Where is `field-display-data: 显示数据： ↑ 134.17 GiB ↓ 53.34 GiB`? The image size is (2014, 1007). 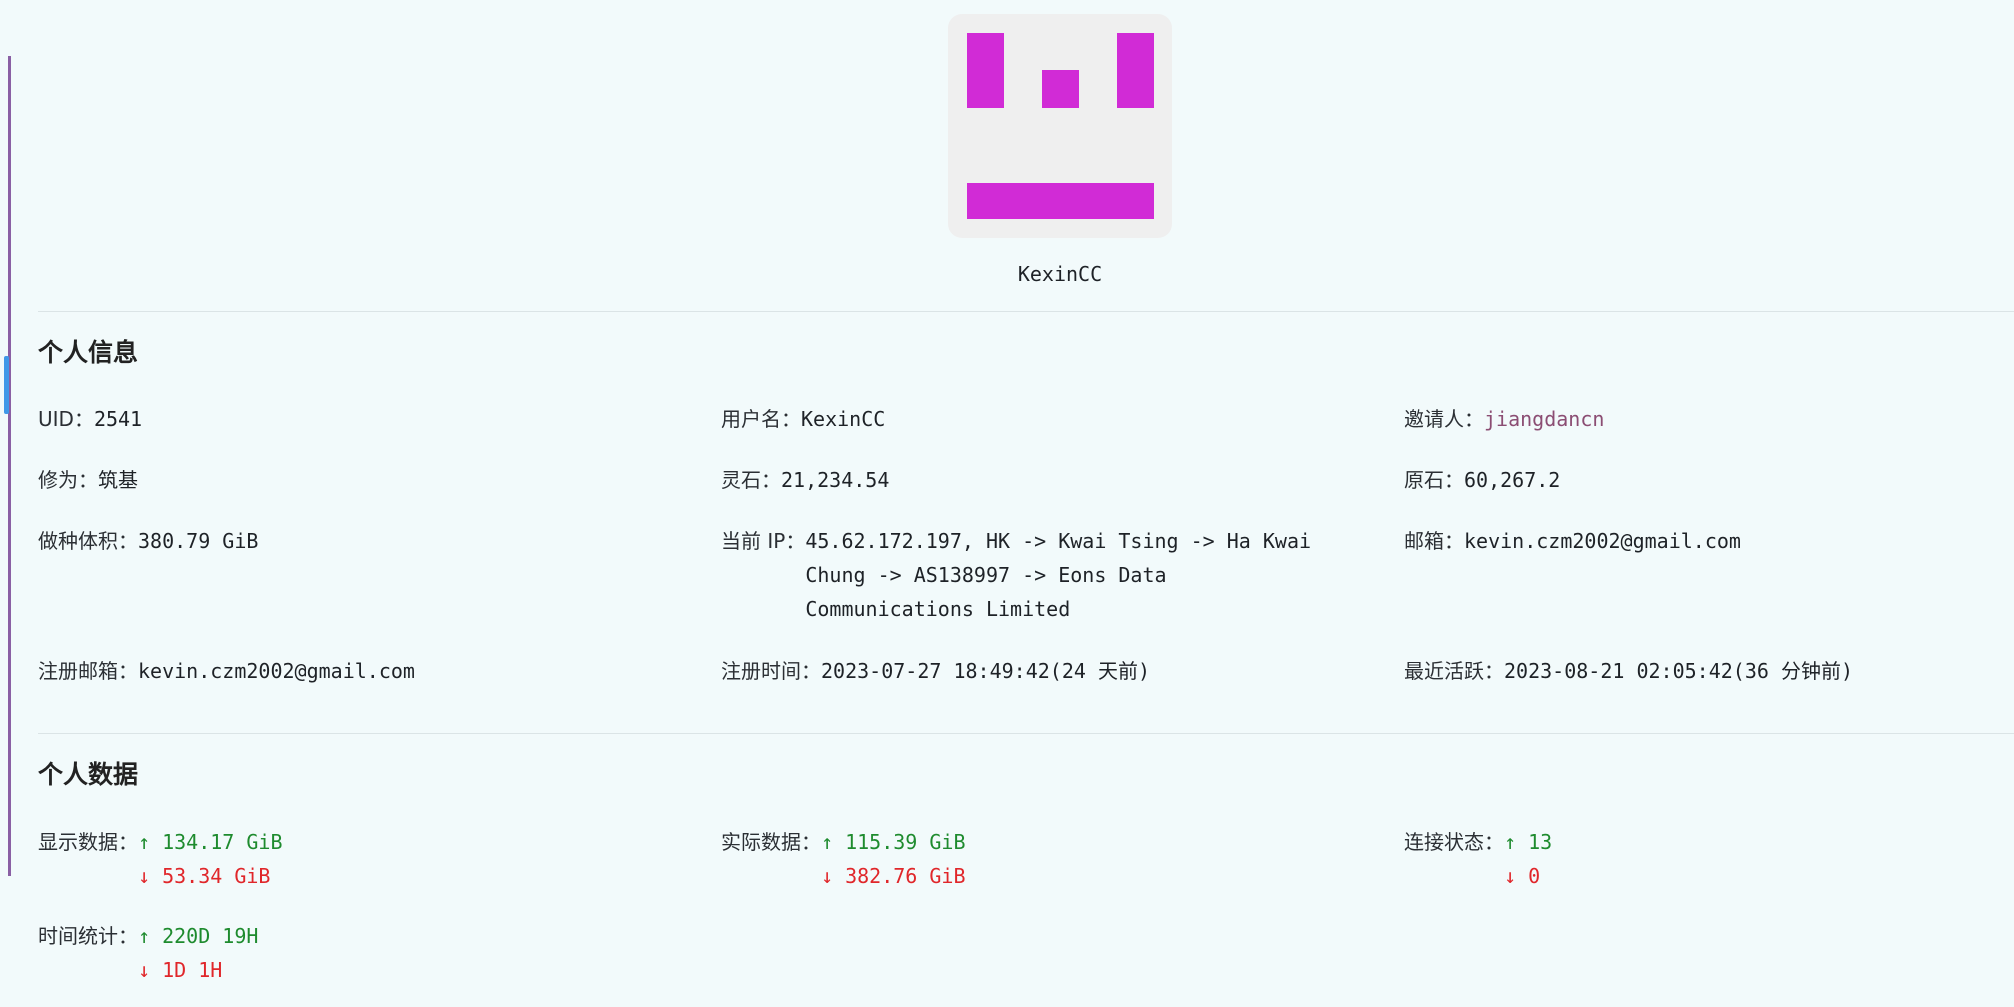 field-display-data: 显示数据： ↑ 134.17 GiB ↓ 53.34 GiB is located at coordinates (160, 859).